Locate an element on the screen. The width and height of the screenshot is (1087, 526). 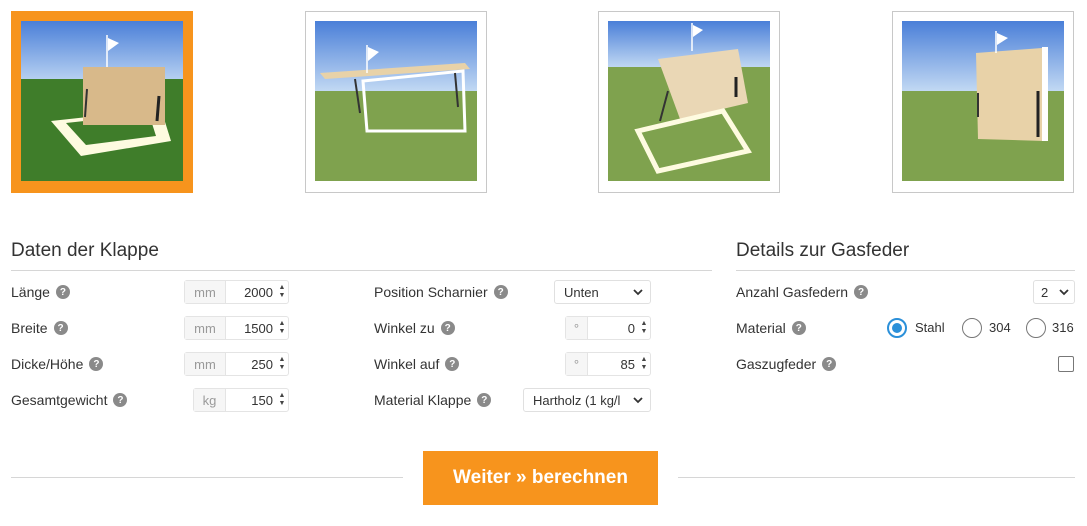
winkel-auf-label: Winkel auf is located at coordinates (407, 364).